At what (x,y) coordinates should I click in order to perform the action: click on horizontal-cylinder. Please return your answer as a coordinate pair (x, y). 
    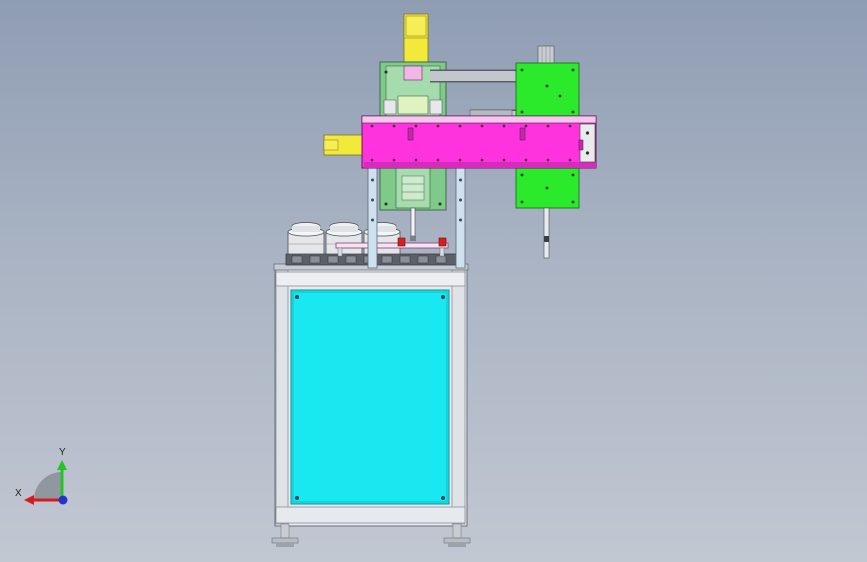
    Looking at the image, I should click on (345, 145).